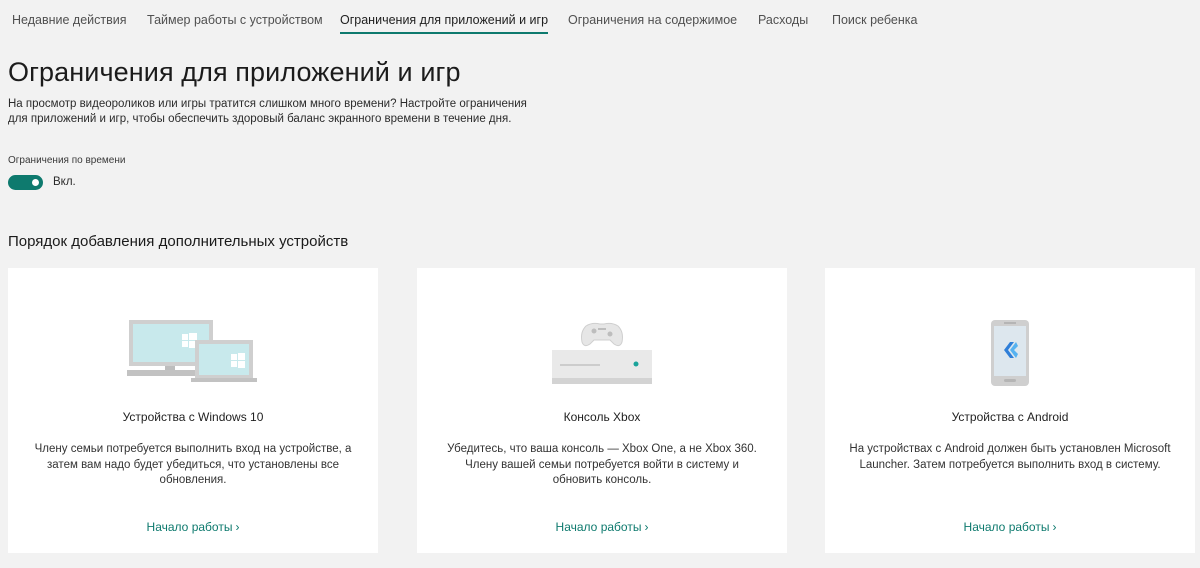 The width and height of the screenshot is (1200, 568). Describe the element at coordinates (444, 17) in the screenshot. I see `tab-app-game-limits: Ограничения для приложений и игр` at that location.